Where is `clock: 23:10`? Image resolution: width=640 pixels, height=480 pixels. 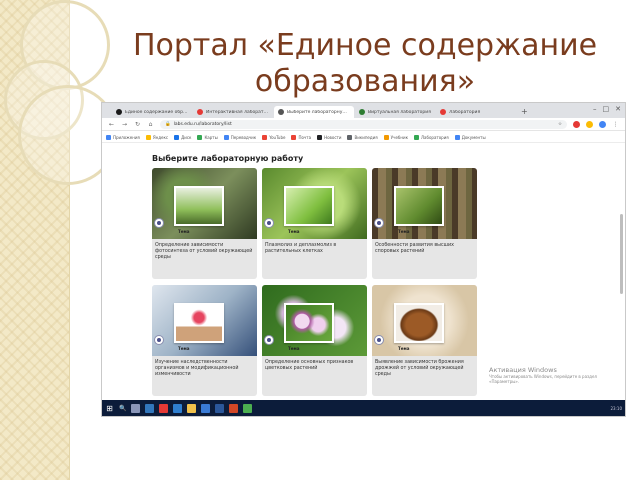
clock: 23:10 is located at coordinates (616, 408).